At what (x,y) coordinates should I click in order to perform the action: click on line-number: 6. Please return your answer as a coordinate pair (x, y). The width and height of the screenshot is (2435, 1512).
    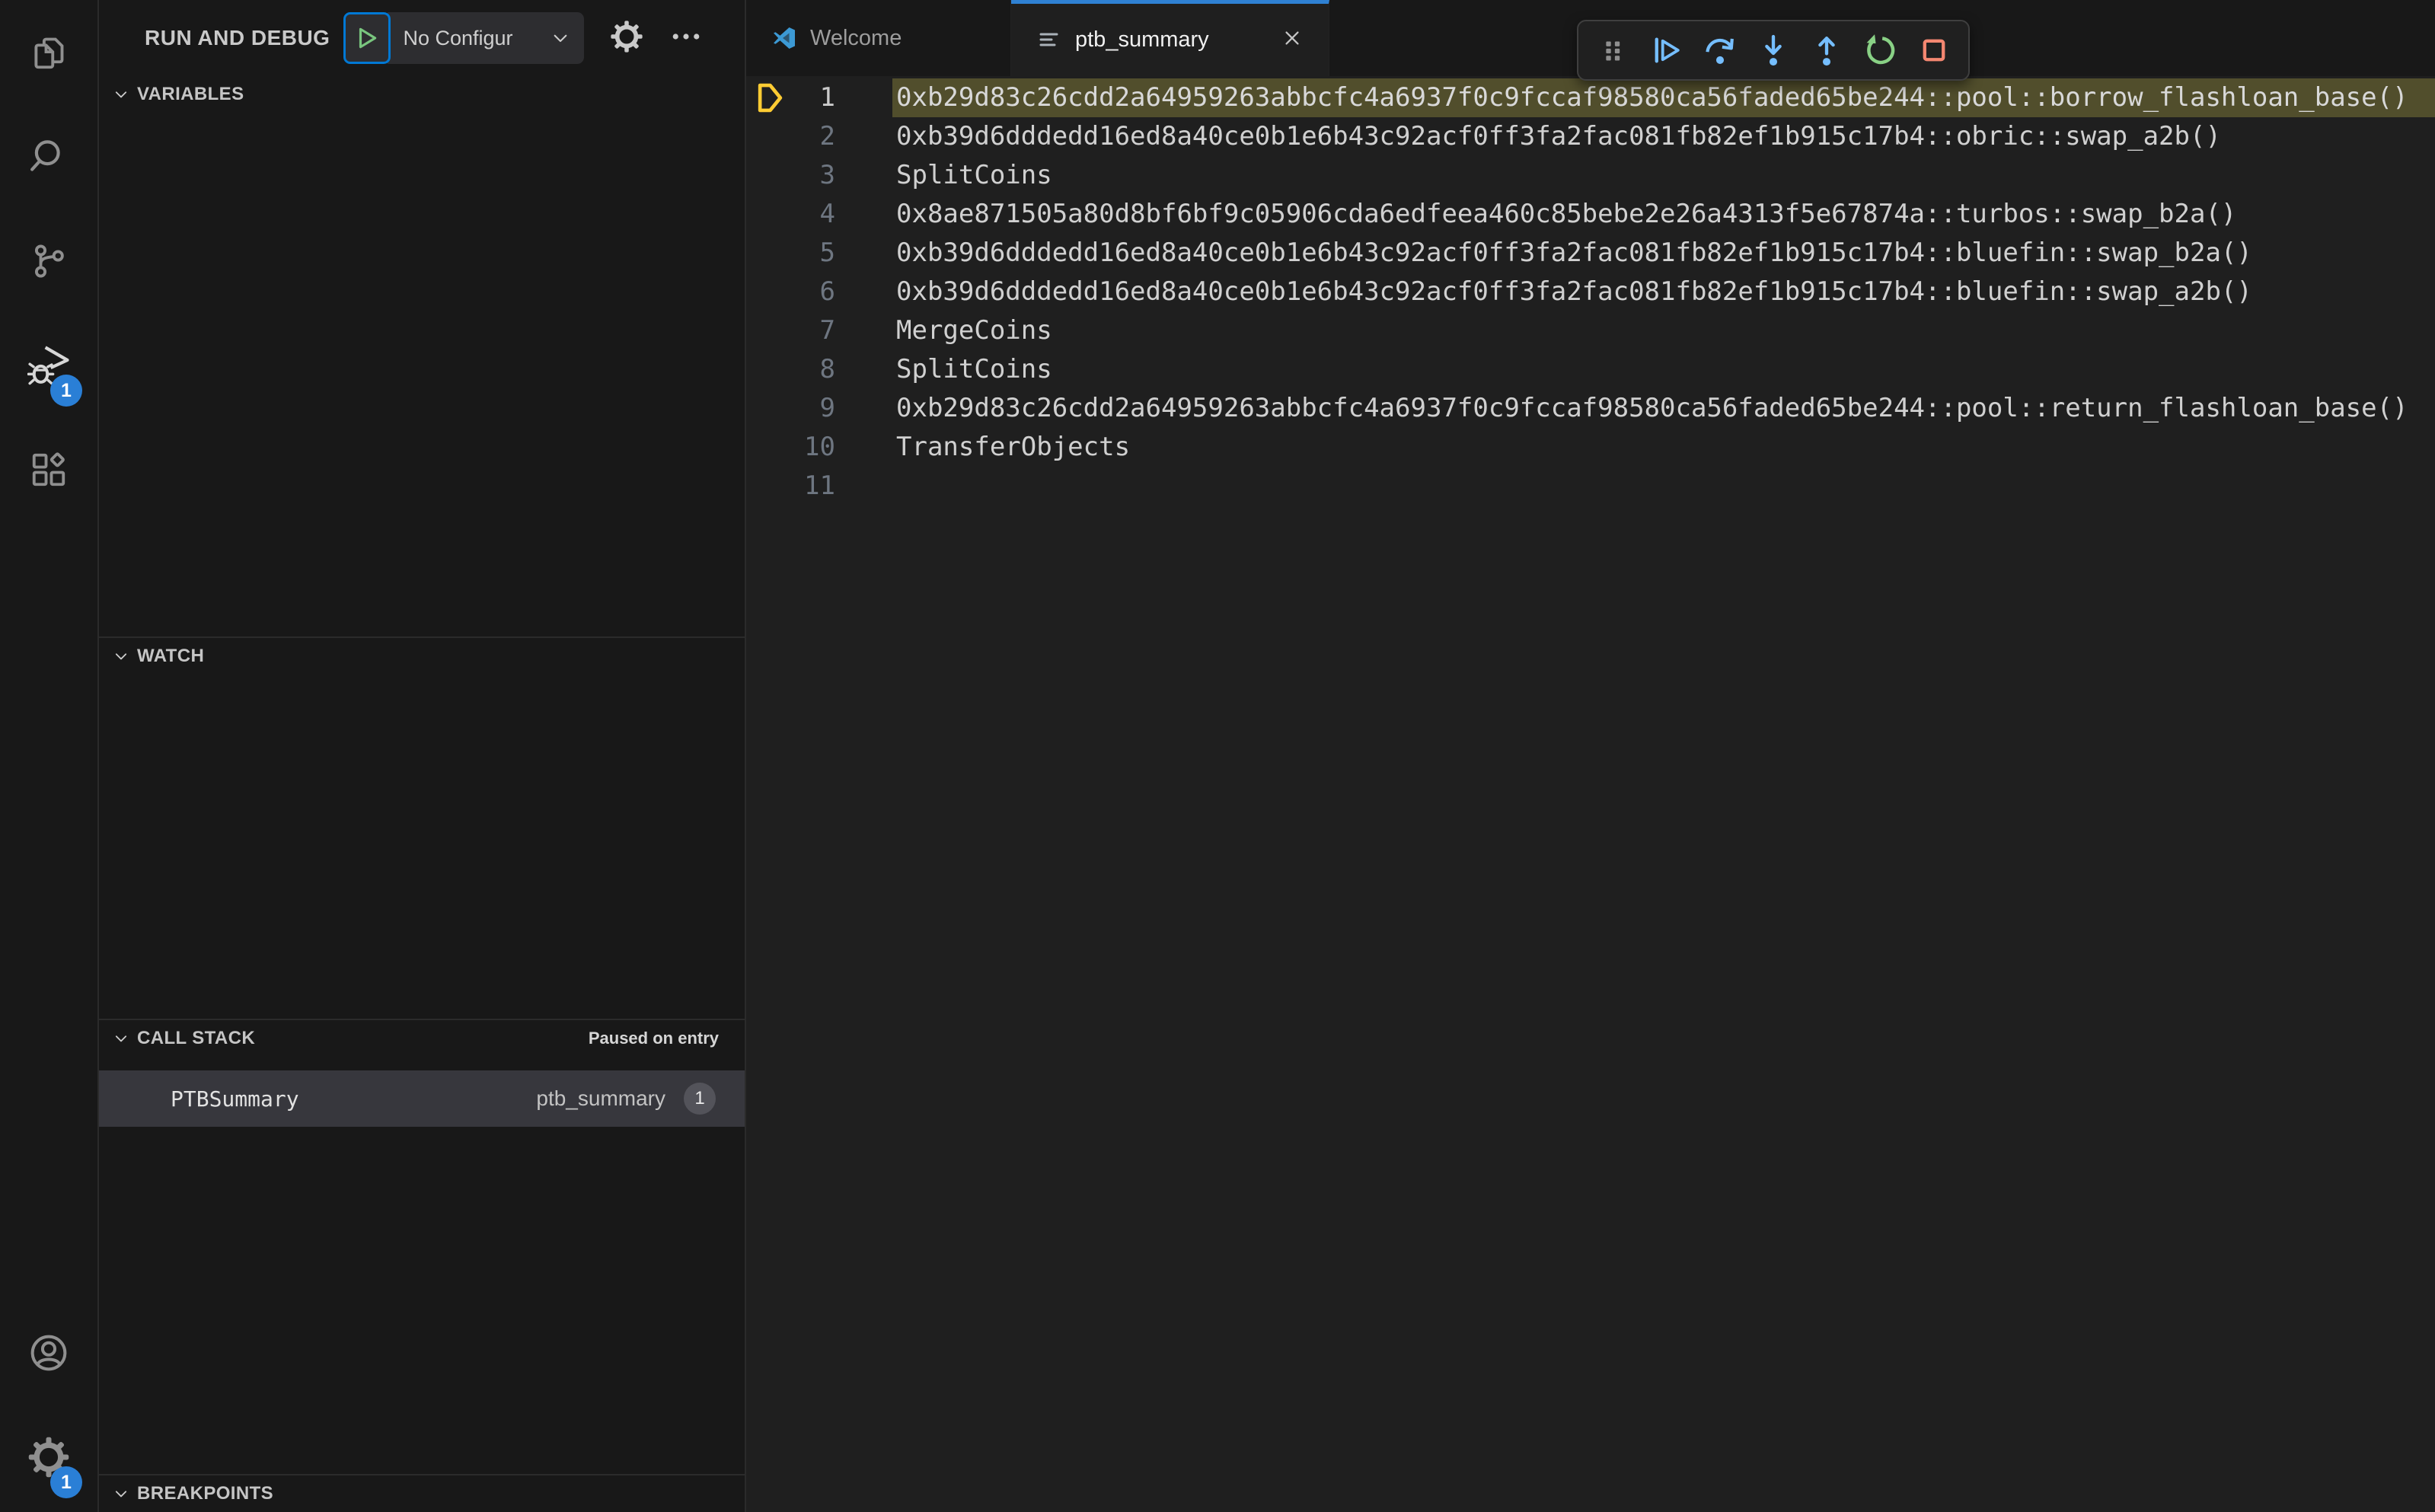
    Looking at the image, I should click on (827, 291).